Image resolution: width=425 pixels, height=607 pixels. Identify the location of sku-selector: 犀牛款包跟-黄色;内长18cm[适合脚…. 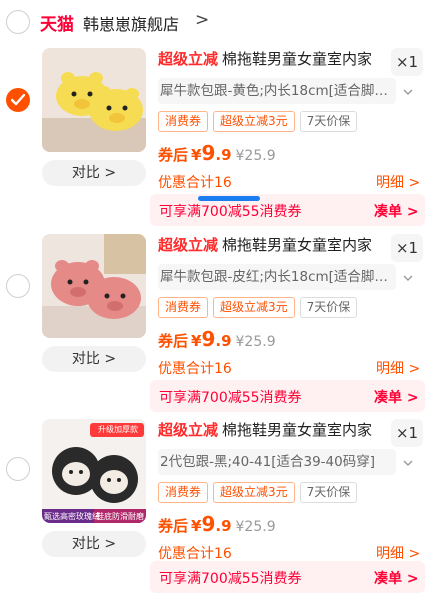
(277, 91).